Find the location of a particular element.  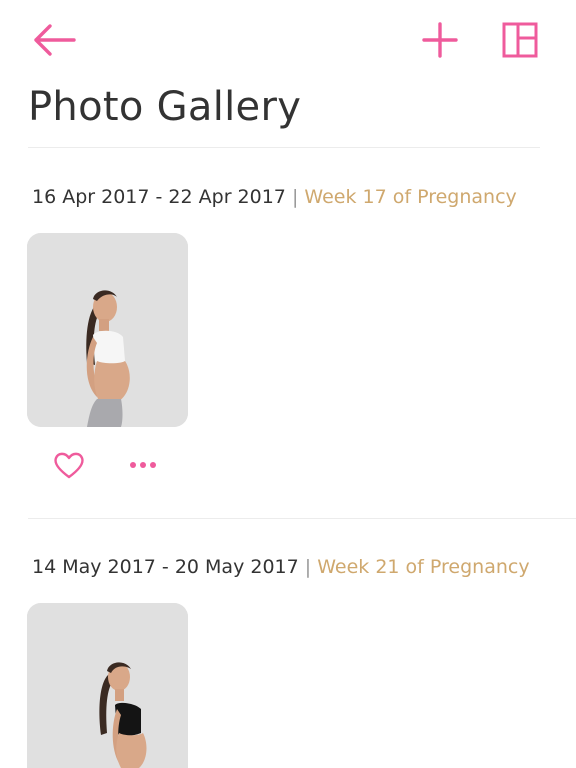

more-options-button is located at coordinates (143, 465).